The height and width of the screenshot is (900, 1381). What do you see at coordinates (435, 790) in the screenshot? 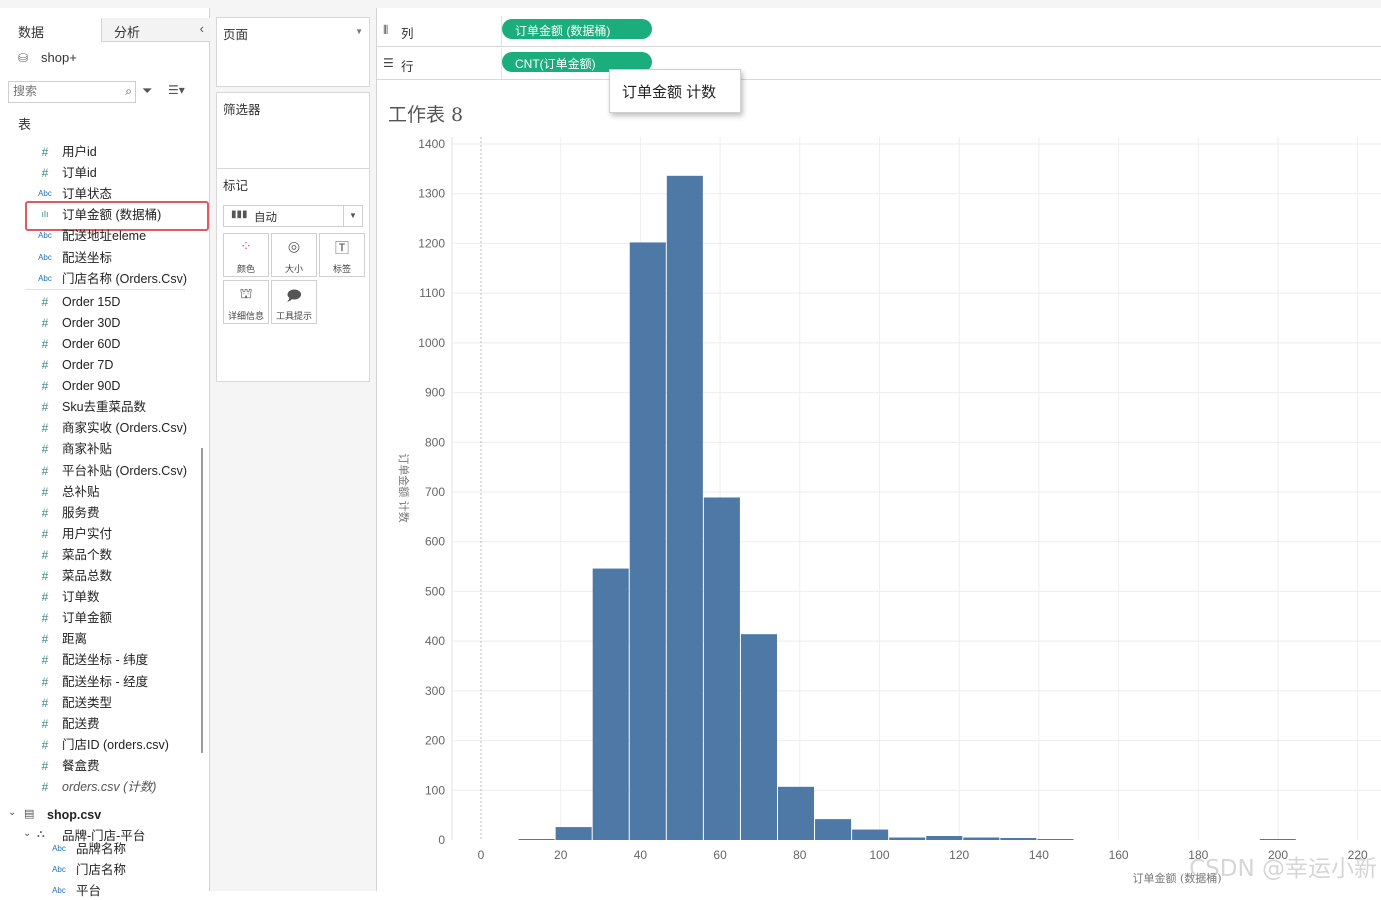
I see `y-tick-label: 100` at bounding box center [435, 790].